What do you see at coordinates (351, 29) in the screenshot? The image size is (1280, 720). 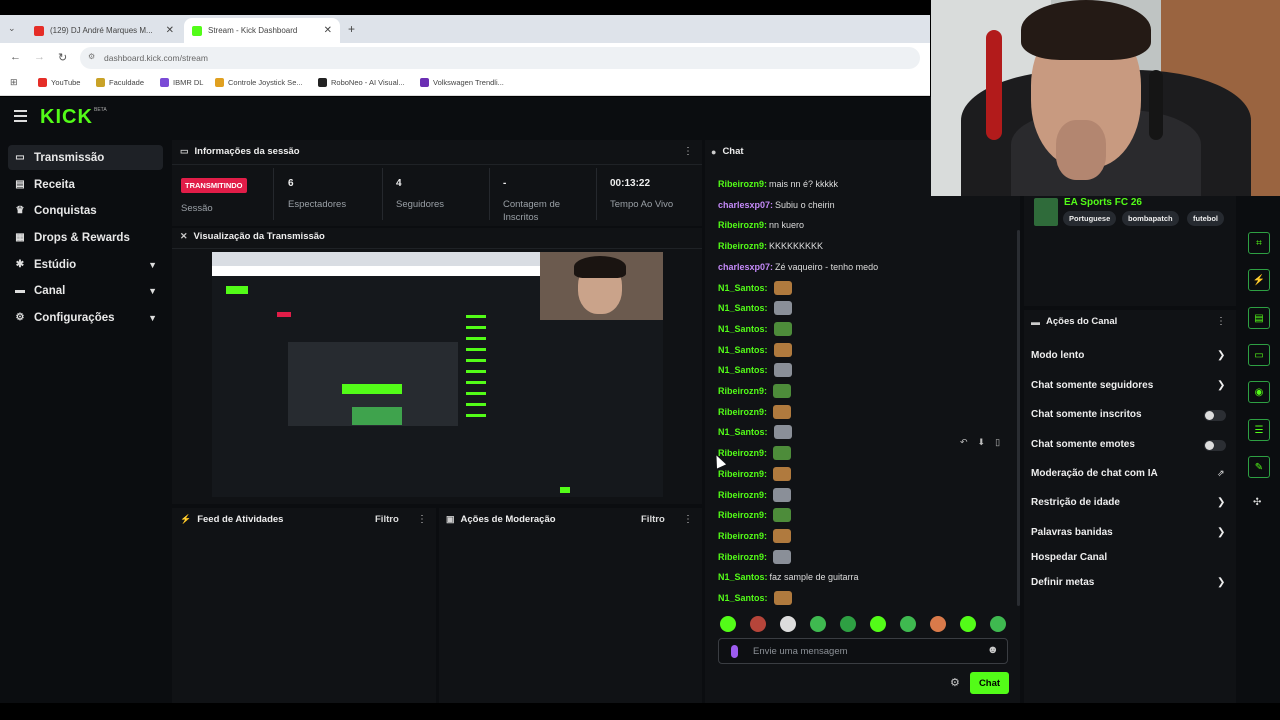 I see `new-tab-button: +` at bounding box center [351, 29].